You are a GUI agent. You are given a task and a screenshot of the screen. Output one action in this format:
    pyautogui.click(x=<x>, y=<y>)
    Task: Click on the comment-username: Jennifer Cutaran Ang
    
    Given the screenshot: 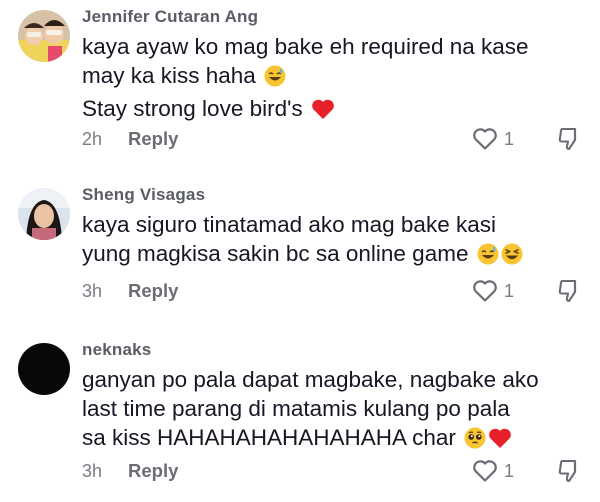 What is the action you would take?
    pyautogui.click(x=335, y=17)
    